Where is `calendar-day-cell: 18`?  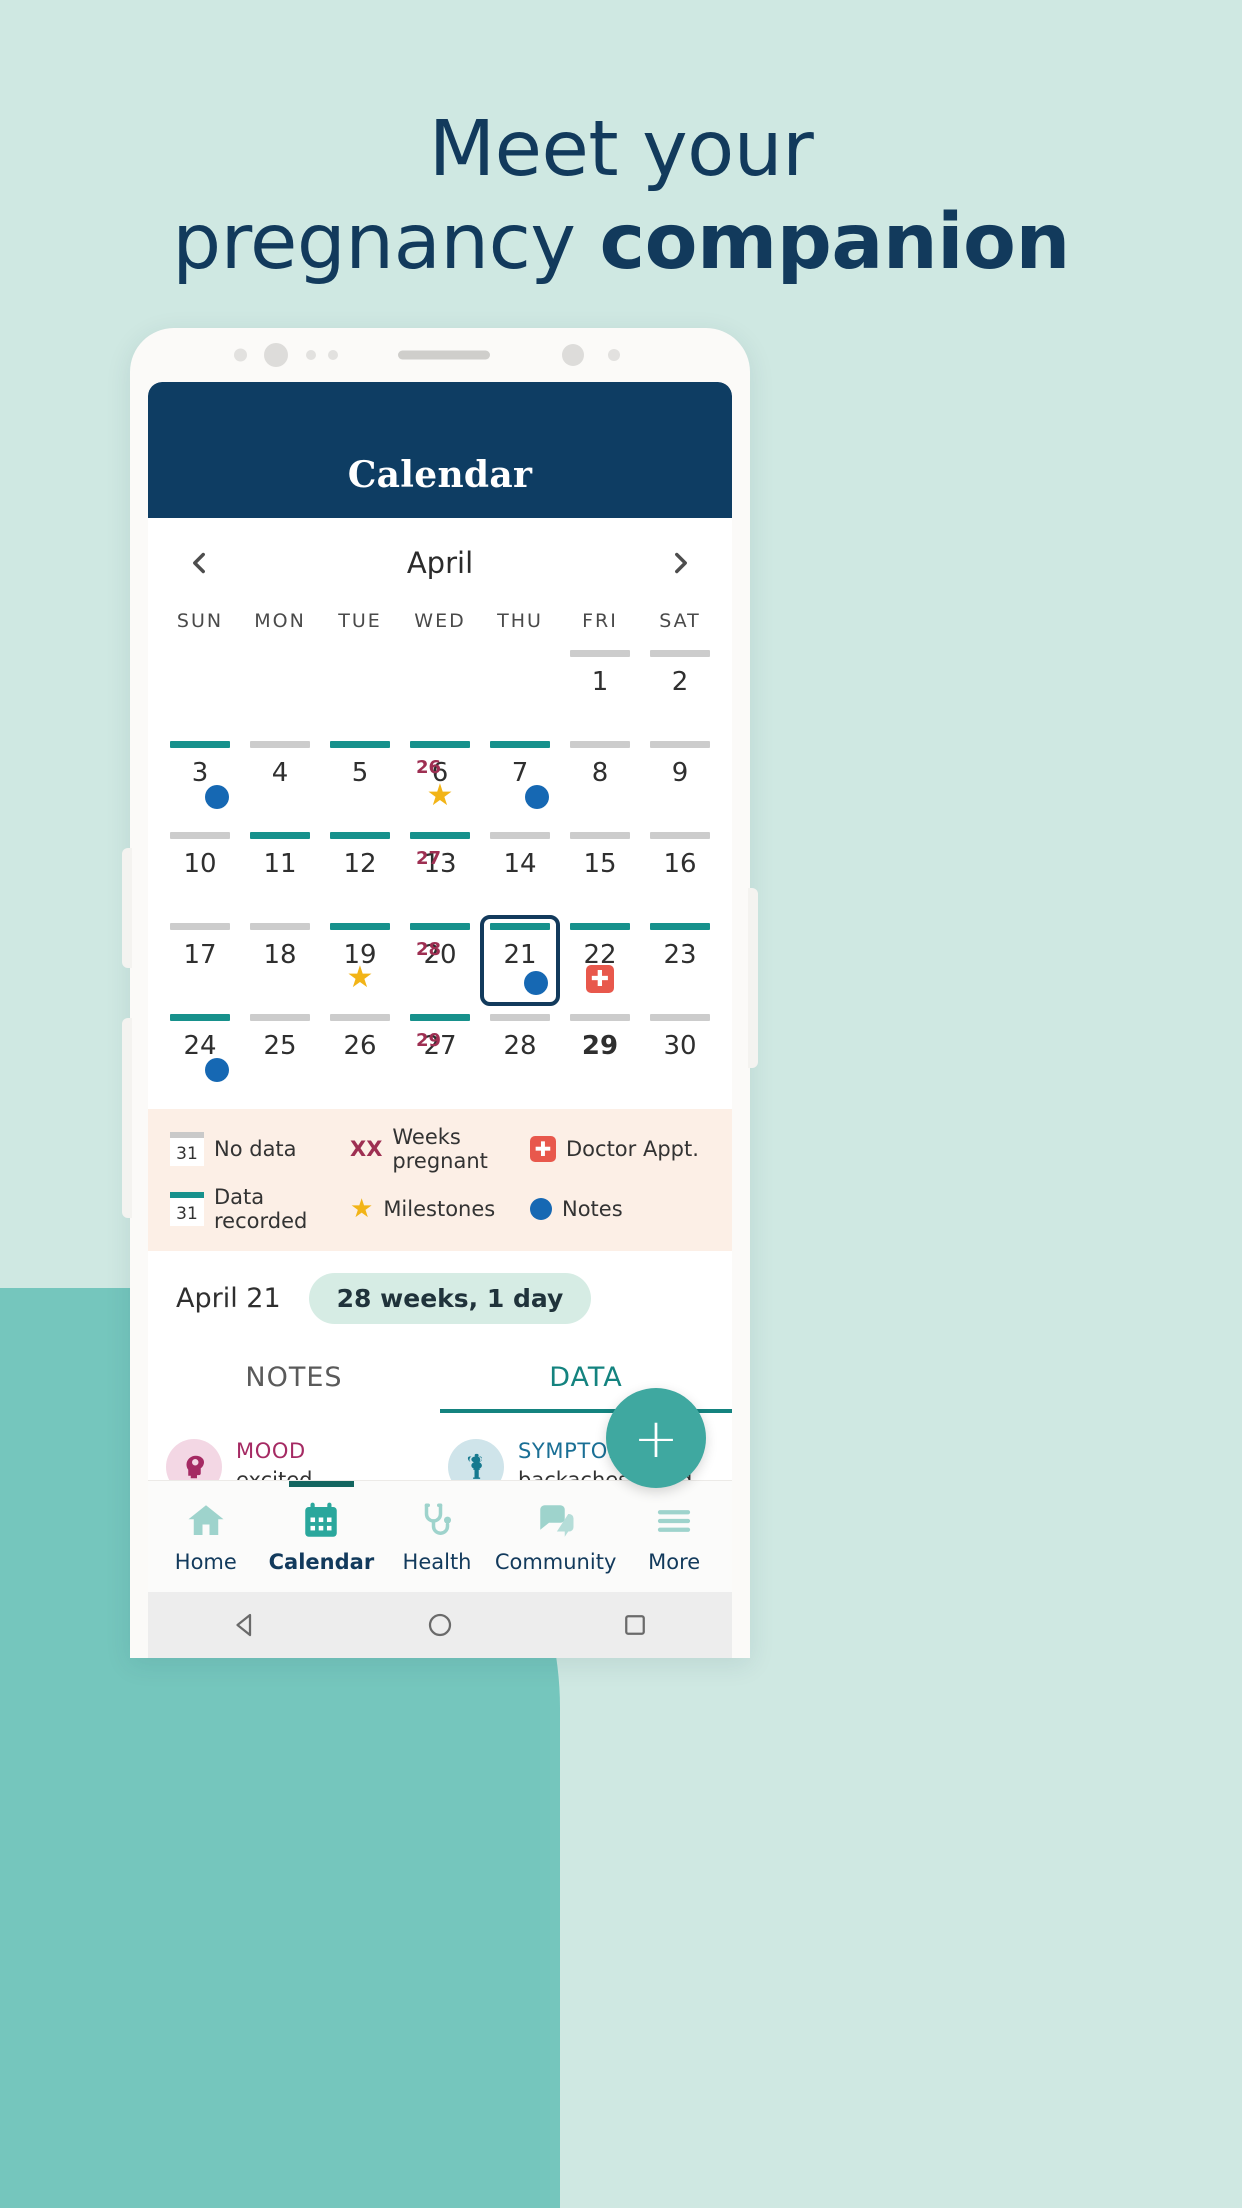
calendar-day-cell: 18 is located at coordinates (280, 960).